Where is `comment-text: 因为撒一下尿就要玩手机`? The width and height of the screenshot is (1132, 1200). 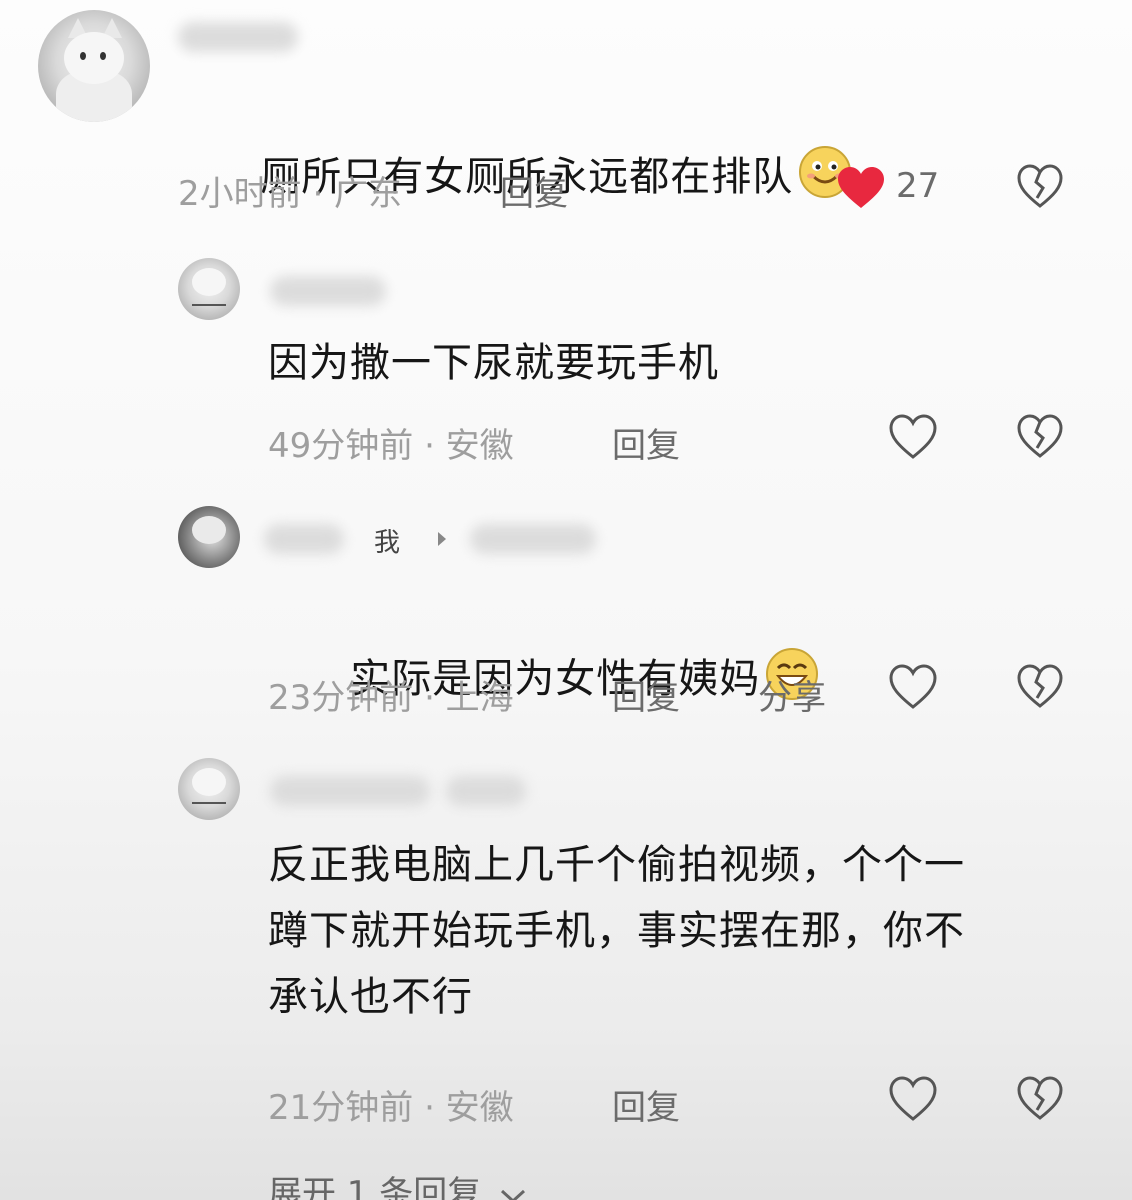
comment-text: 因为撒一下尿就要玩手机 is located at coordinates (493, 363).